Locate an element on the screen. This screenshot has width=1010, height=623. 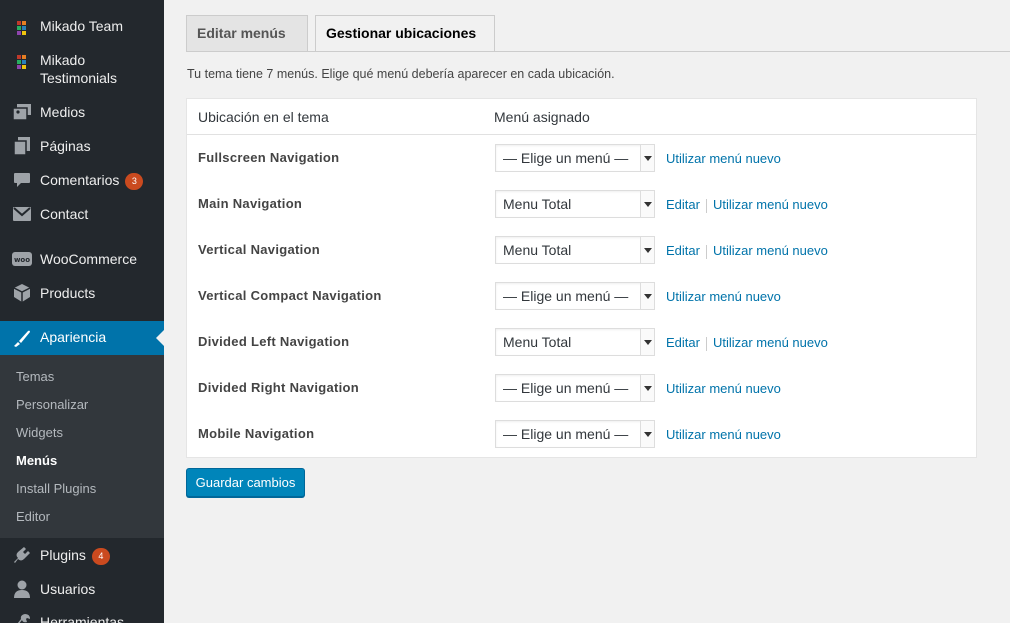
media-icon is located at coordinates (22, 112).